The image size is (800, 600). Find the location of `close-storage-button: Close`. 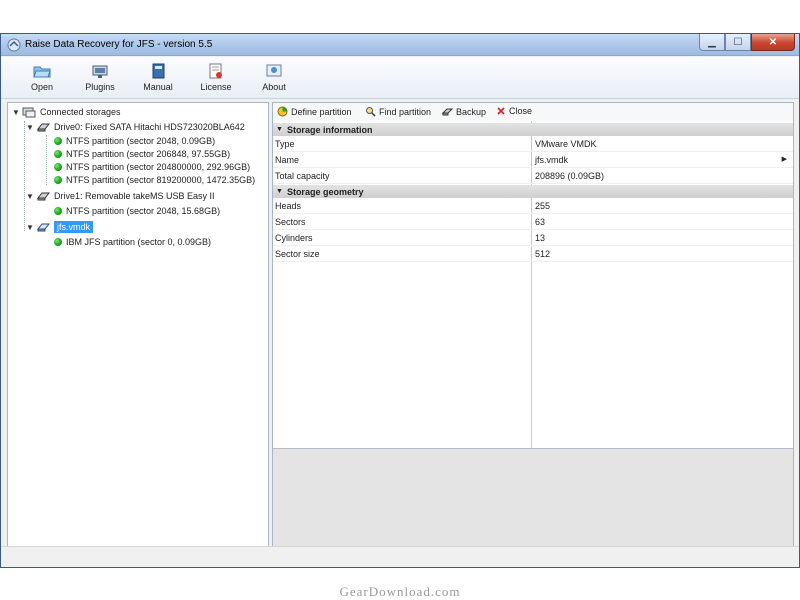

close-storage-button: Close is located at coordinates (514, 111).